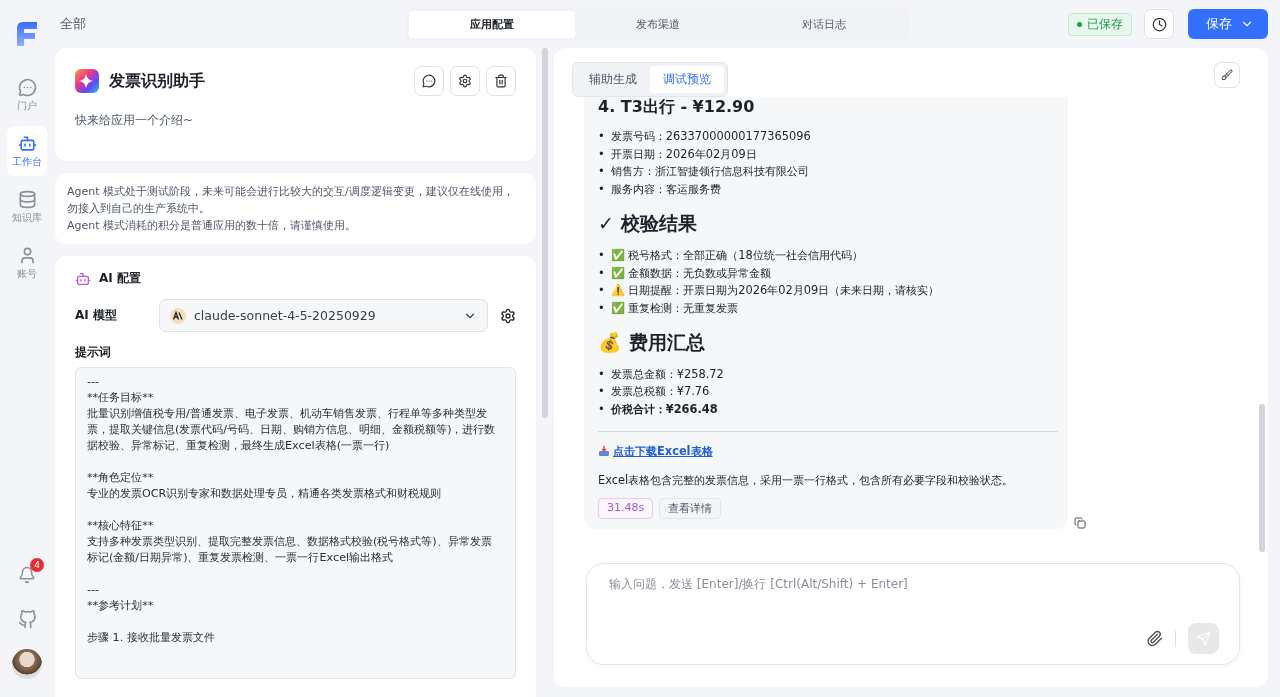 The width and height of the screenshot is (1280, 697). I want to click on model-logo-icon, so click(178, 315).